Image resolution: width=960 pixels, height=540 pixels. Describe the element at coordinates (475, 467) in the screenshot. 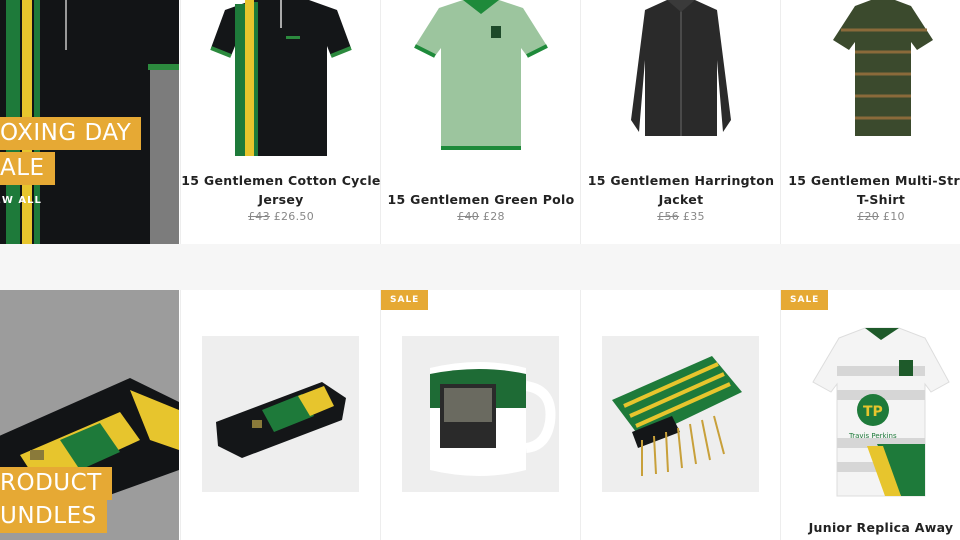

I see `mug-caption-line-2: OF THE GENTLEMEN` at that location.